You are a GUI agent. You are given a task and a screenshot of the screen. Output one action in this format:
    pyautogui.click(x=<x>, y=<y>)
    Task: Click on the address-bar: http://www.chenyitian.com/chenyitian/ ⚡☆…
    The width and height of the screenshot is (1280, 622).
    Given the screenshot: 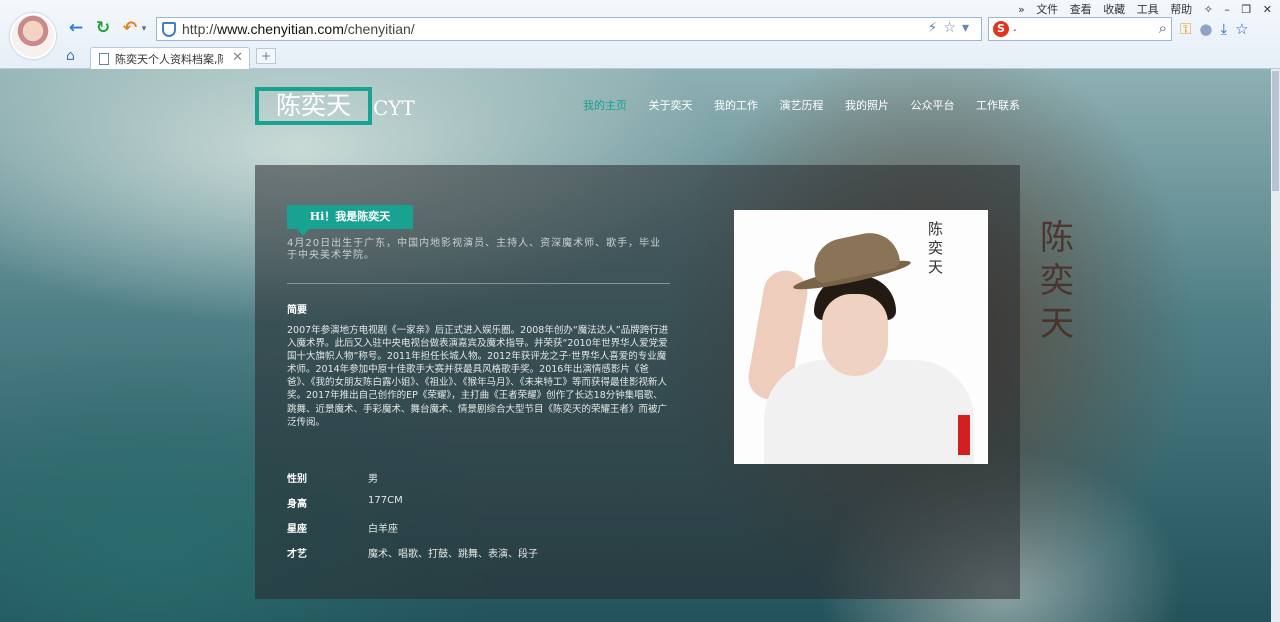 What is the action you would take?
    pyautogui.click(x=569, y=29)
    